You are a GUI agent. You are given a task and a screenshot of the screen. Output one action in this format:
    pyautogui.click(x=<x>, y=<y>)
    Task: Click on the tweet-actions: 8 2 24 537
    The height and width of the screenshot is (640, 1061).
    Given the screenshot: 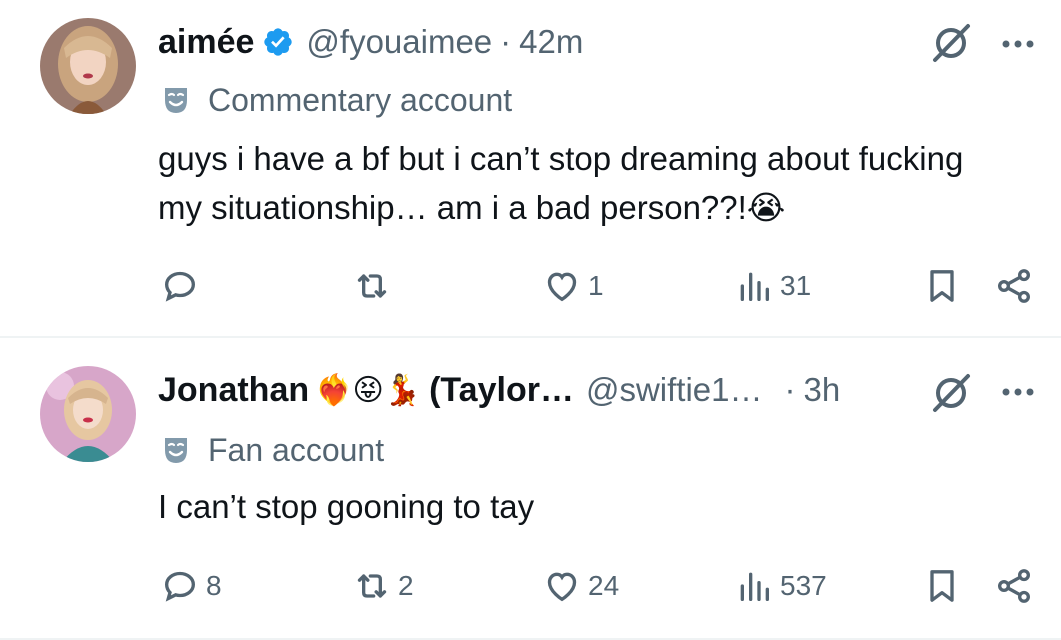 What is the action you would take?
    pyautogui.click(x=530, y=586)
    